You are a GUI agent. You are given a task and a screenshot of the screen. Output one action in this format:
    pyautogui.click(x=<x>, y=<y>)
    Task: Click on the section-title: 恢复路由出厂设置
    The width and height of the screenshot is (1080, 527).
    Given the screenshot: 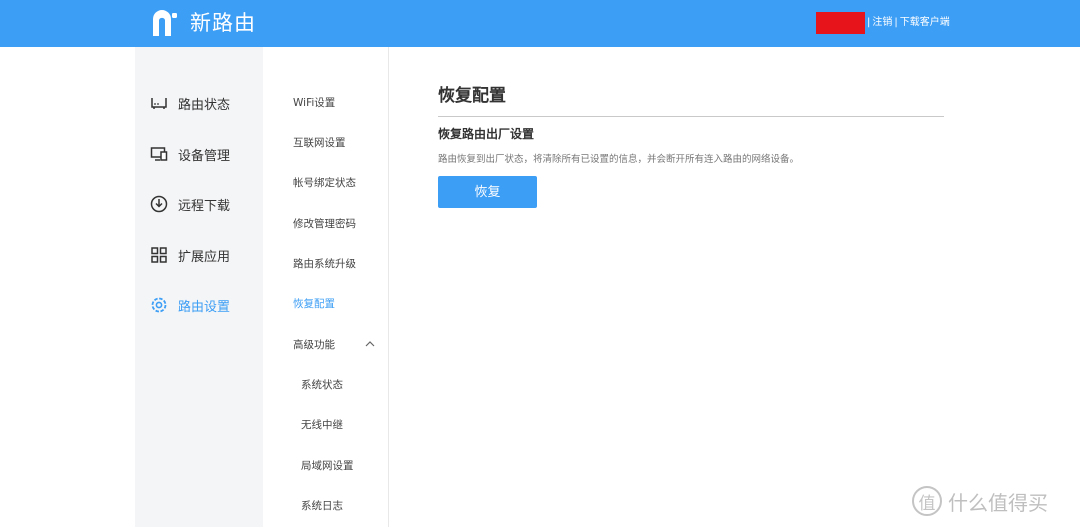 What is the action you would take?
    pyautogui.click(x=486, y=134)
    